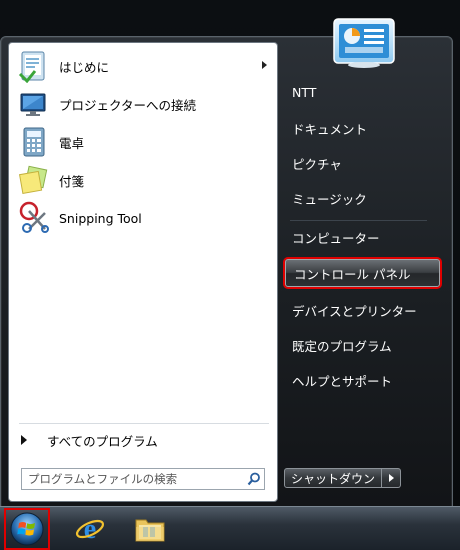 Image resolution: width=460 pixels, height=550 pixels. I want to click on submenu-arrow-icon, so click(264, 65).